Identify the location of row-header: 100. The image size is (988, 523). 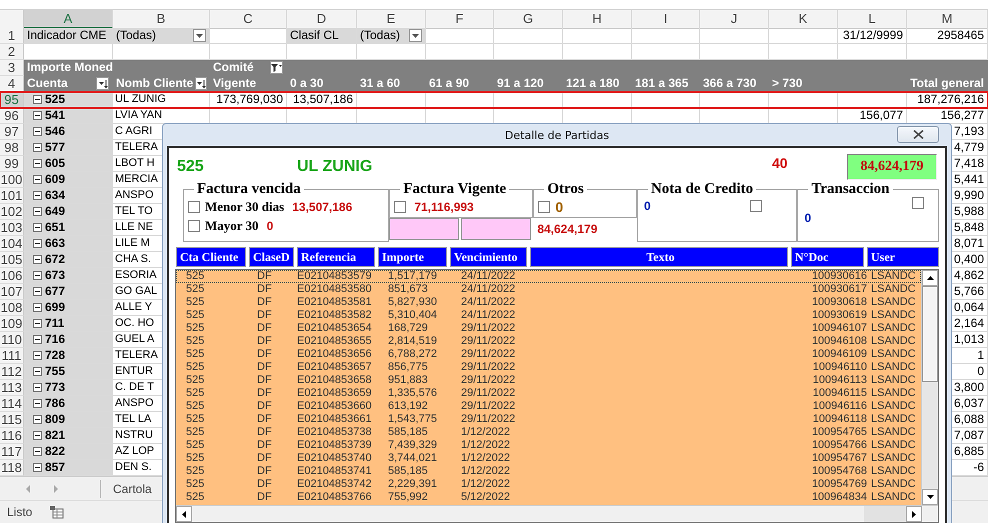
(12, 180).